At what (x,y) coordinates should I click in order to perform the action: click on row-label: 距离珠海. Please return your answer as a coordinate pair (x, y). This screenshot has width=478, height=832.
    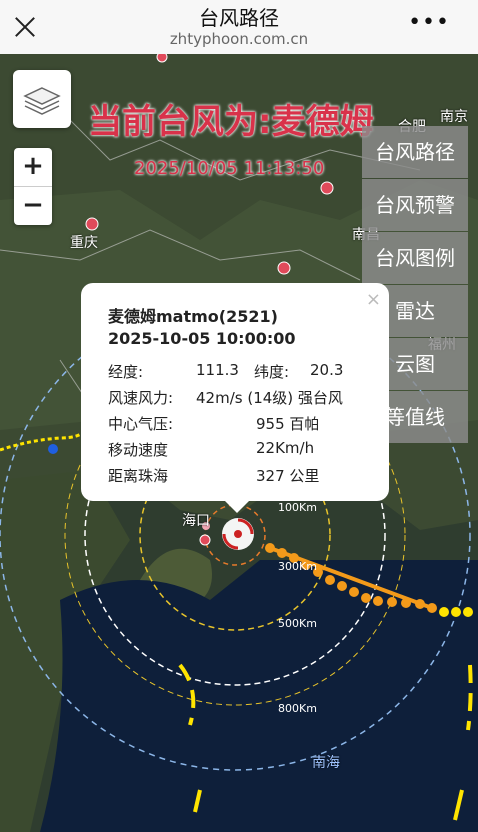
    Looking at the image, I should click on (138, 476).